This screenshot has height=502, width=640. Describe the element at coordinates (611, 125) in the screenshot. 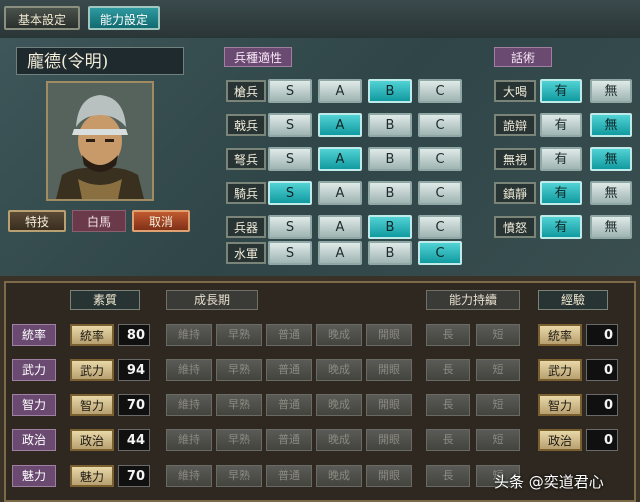

I see `speech-sophistry-no: 無` at that location.